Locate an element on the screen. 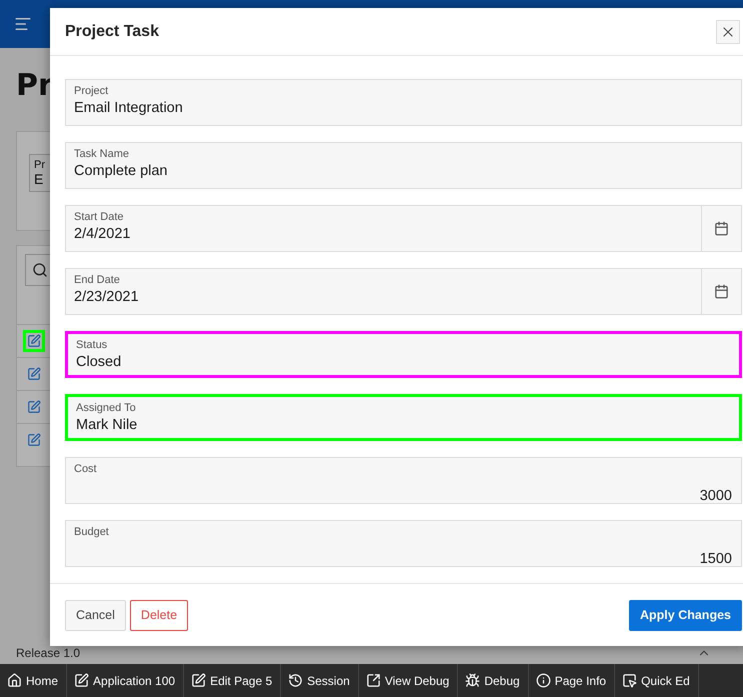  field-value: 3000 is located at coordinates (716, 496).